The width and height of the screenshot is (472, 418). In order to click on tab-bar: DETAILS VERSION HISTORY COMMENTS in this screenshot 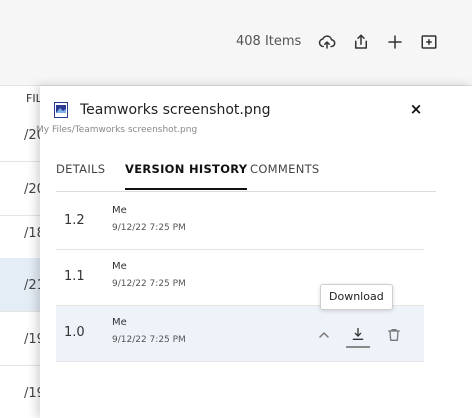, I will do `click(246, 175)`.